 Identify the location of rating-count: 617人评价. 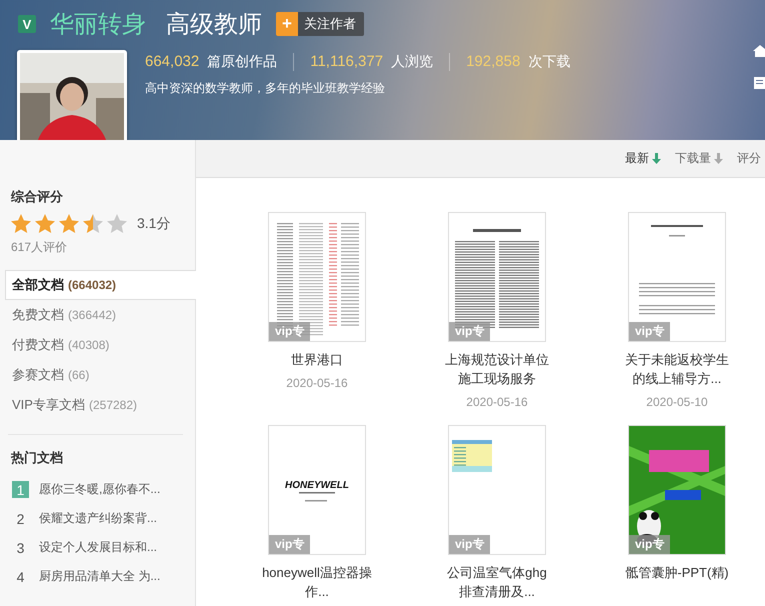
(39, 247).